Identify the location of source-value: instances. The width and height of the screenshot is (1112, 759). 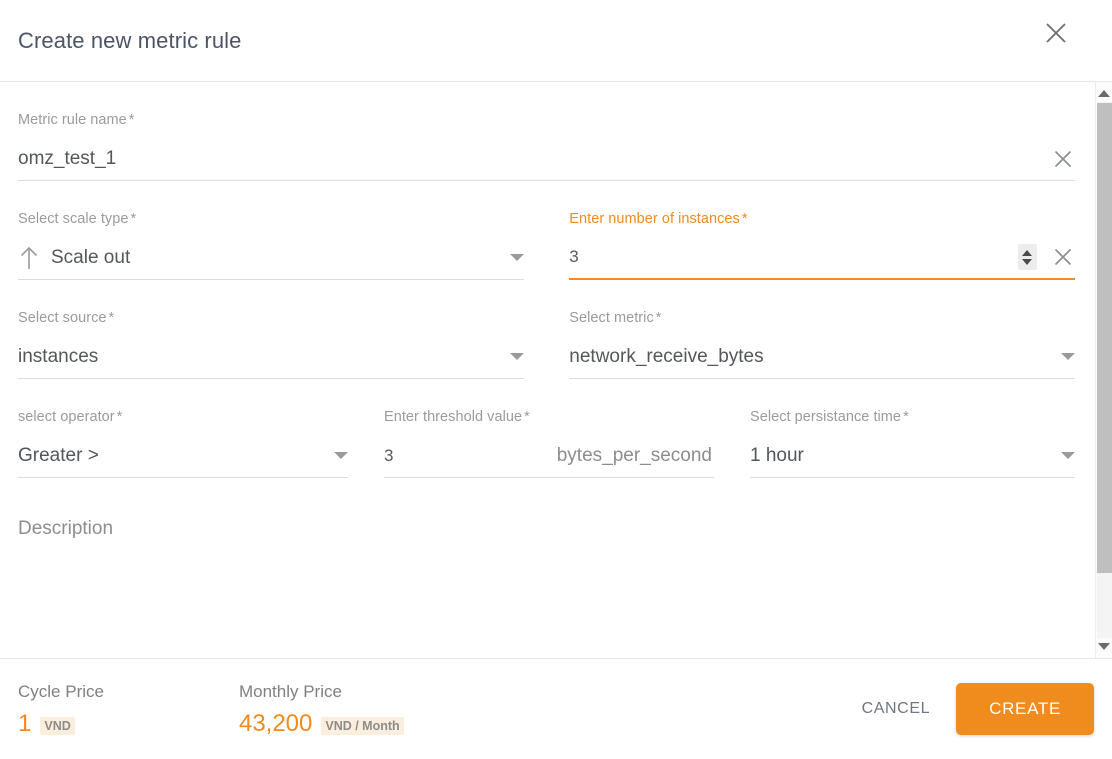
(259, 357).